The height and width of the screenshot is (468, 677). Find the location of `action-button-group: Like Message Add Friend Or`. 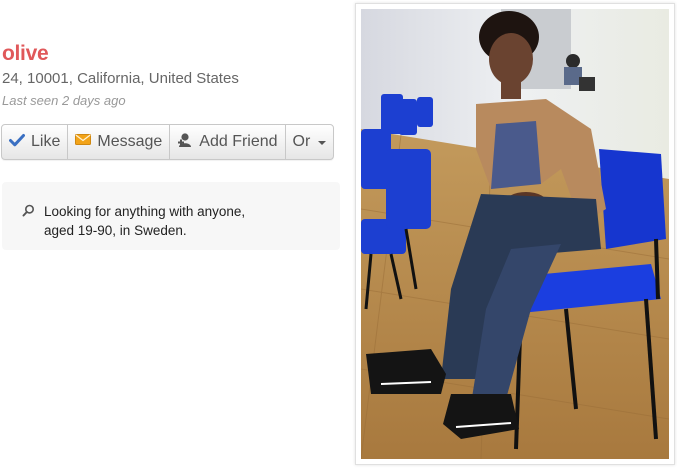

action-button-group: Like Message Add Friend Or is located at coordinates (168, 142).